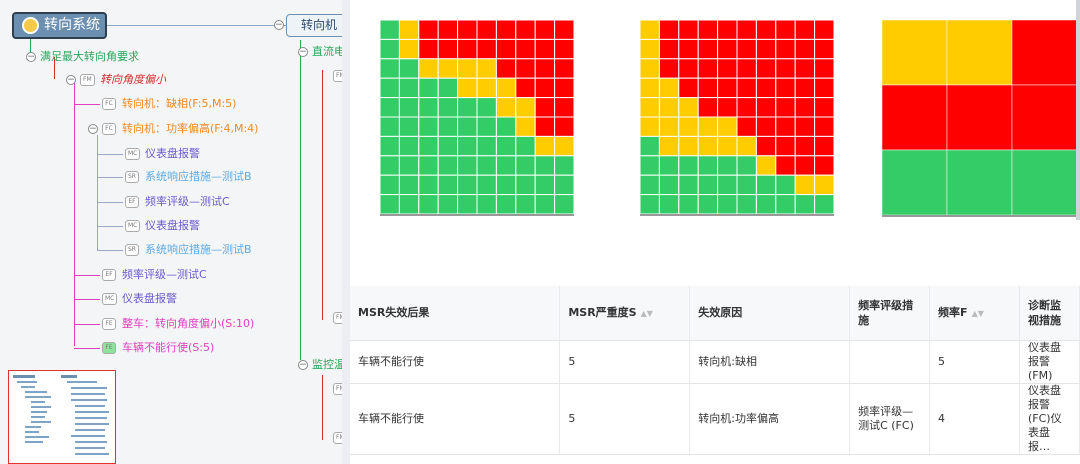  Describe the element at coordinates (303, 52) in the screenshot. I see `collapse-toggle: −` at that location.